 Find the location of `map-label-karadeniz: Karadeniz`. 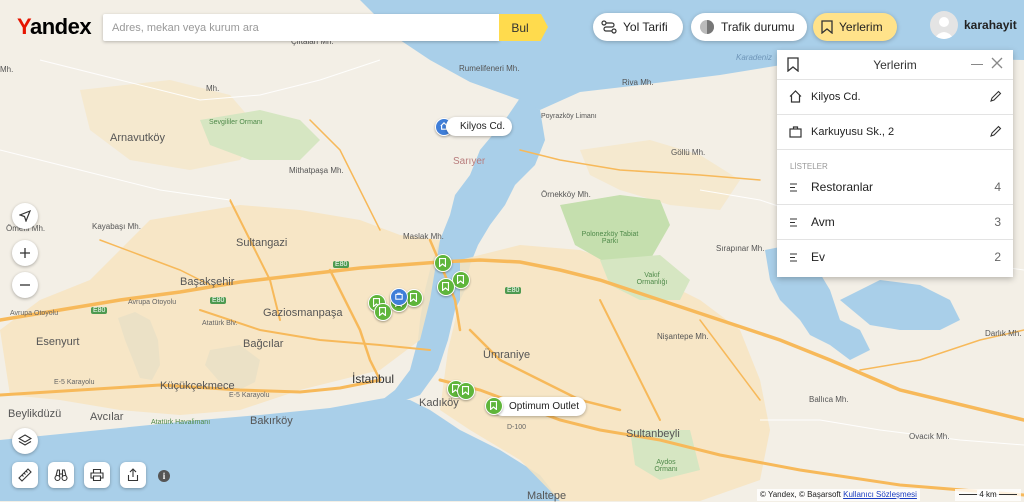

map-label-karadeniz: Karadeniz is located at coordinates (754, 57).